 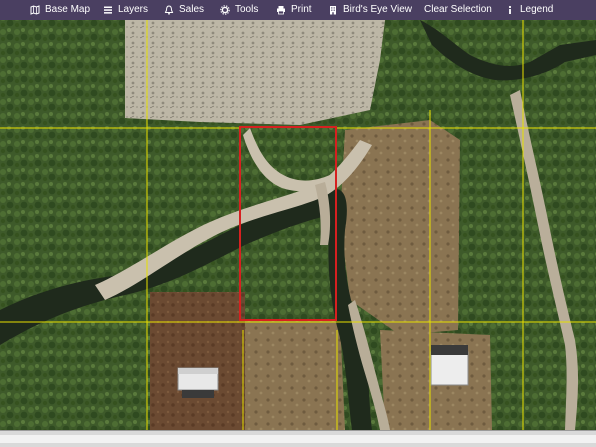 I want to click on clear-selection-label: Clear Selection, so click(x=458, y=9).